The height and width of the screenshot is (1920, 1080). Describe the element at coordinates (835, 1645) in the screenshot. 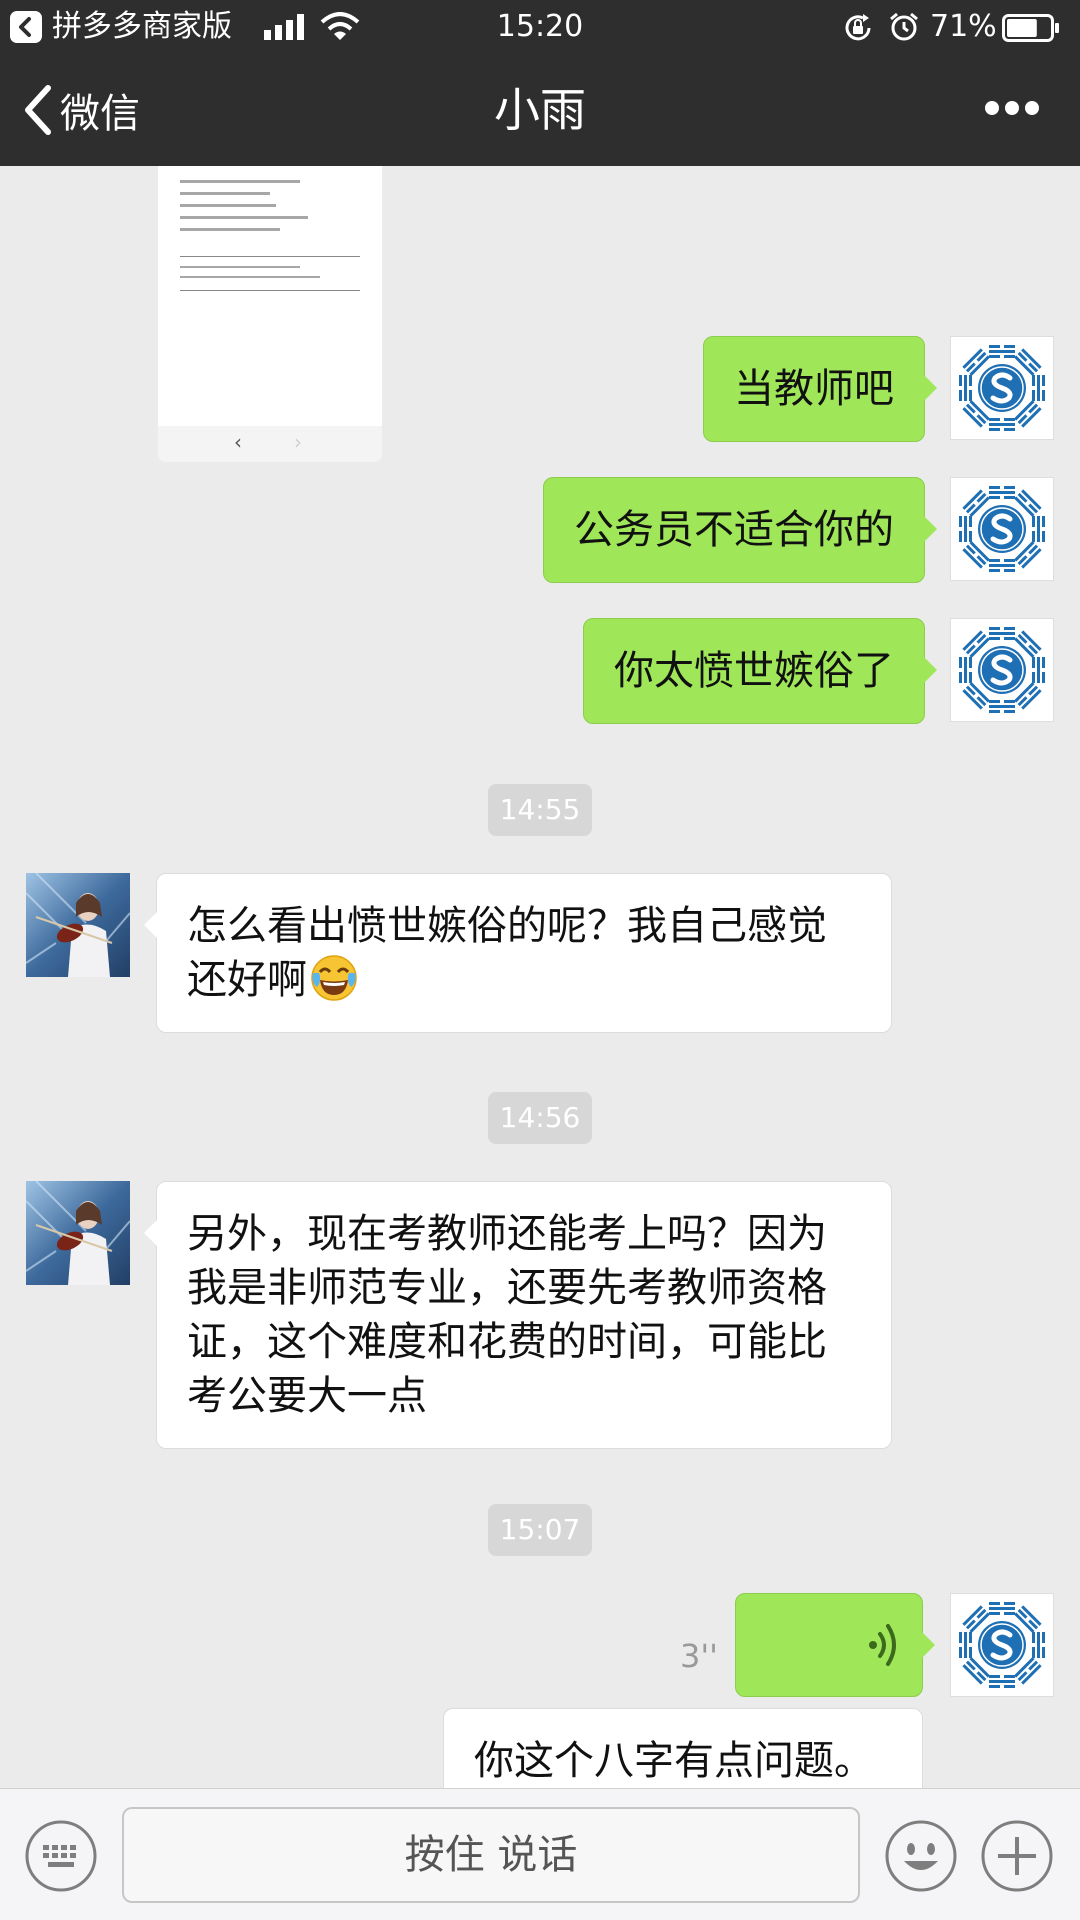

I see `voice-message` at that location.